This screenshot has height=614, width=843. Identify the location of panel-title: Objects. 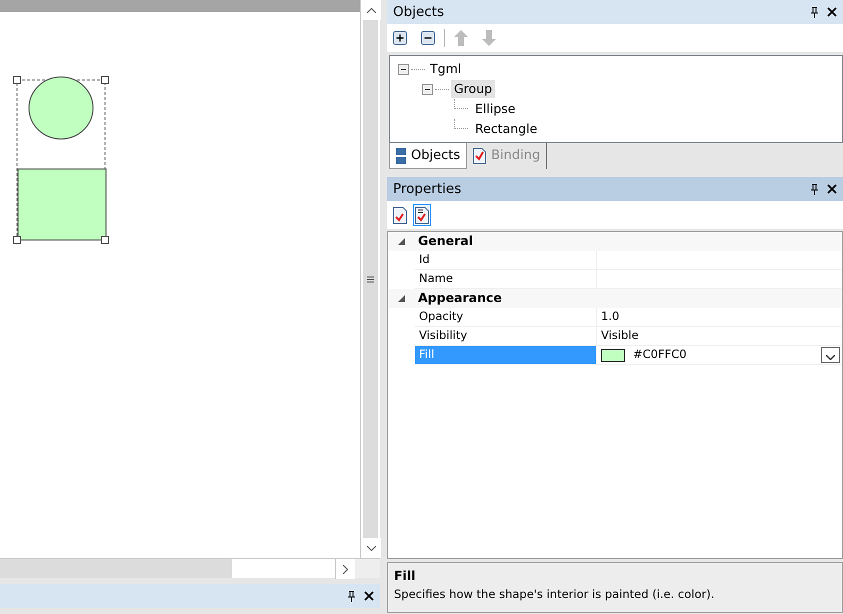
(418, 12).